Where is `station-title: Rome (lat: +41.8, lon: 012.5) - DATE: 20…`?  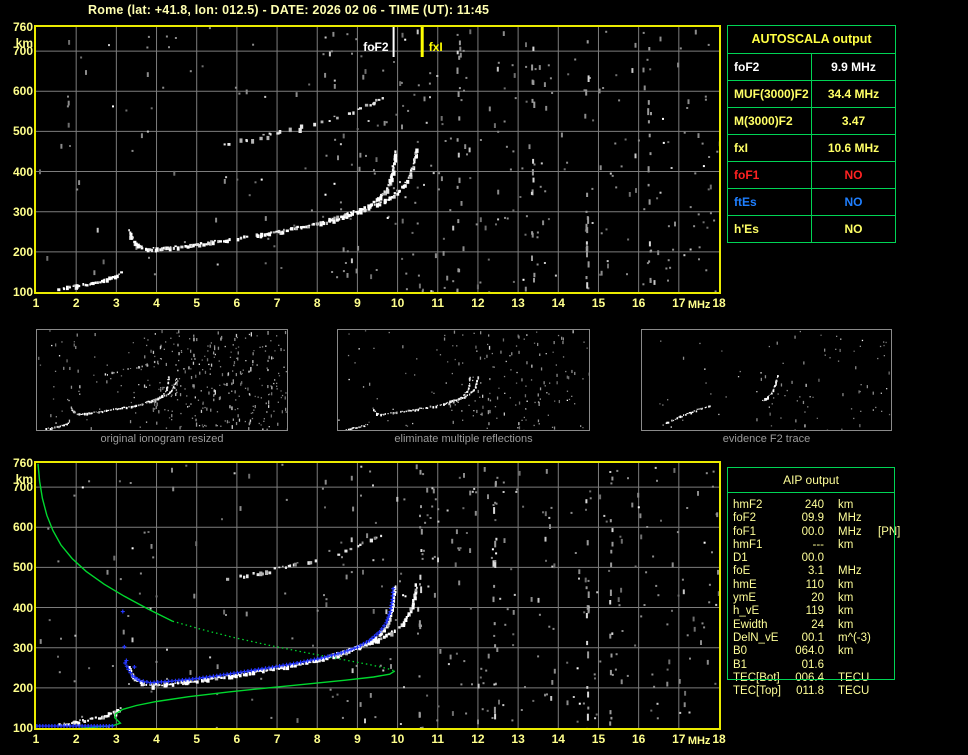
station-title: Rome (lat: +41.8, lon: 012.5) - DATE: 20… is located at coordinates (289, 10).